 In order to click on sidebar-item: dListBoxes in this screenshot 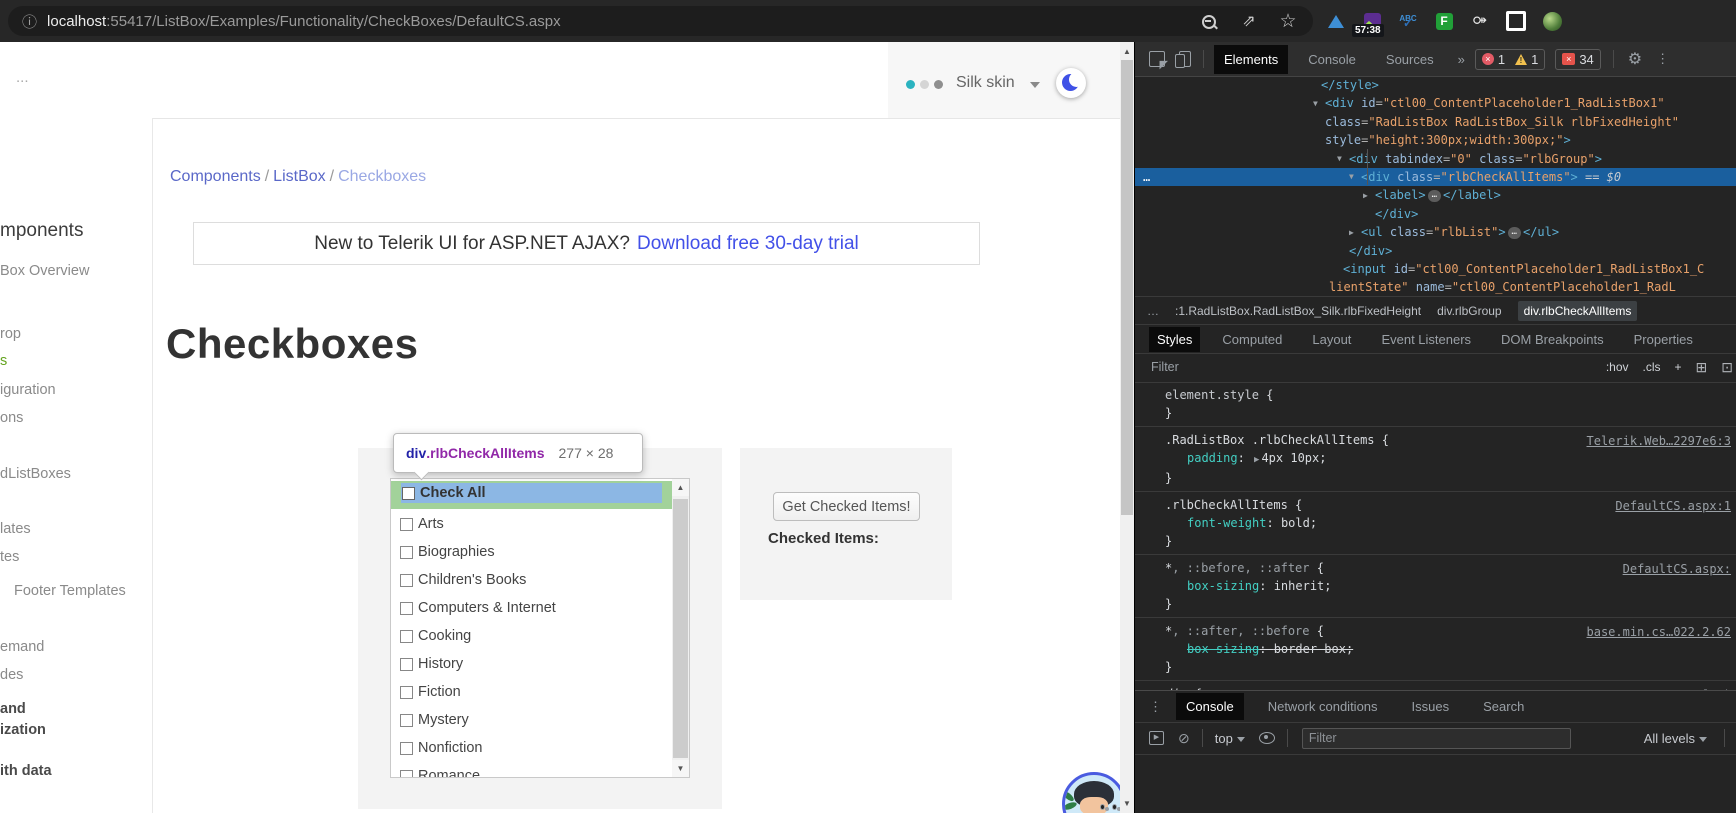, I will do `click(35, 474)`.